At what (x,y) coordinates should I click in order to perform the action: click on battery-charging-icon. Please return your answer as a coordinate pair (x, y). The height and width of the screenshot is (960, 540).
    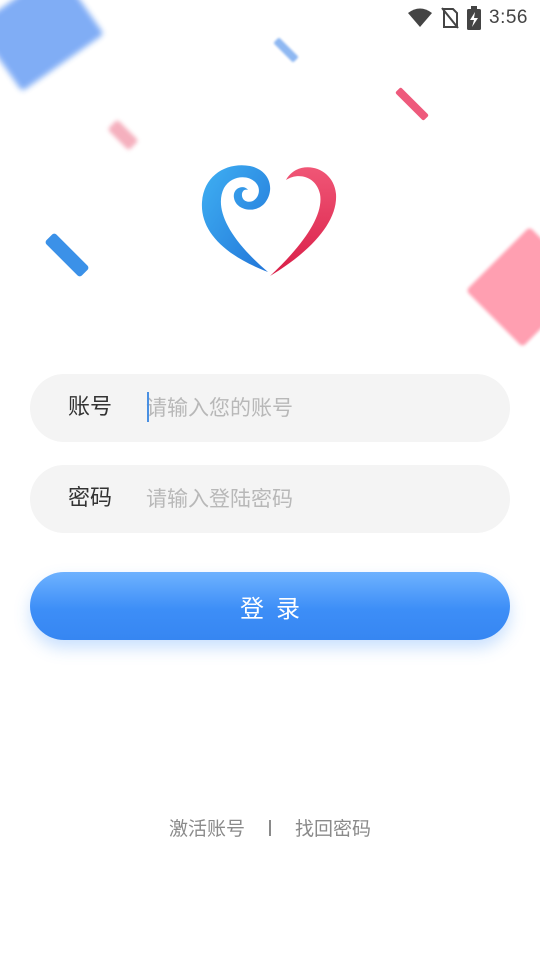
    Looking at the image, I should click on (474, 18).